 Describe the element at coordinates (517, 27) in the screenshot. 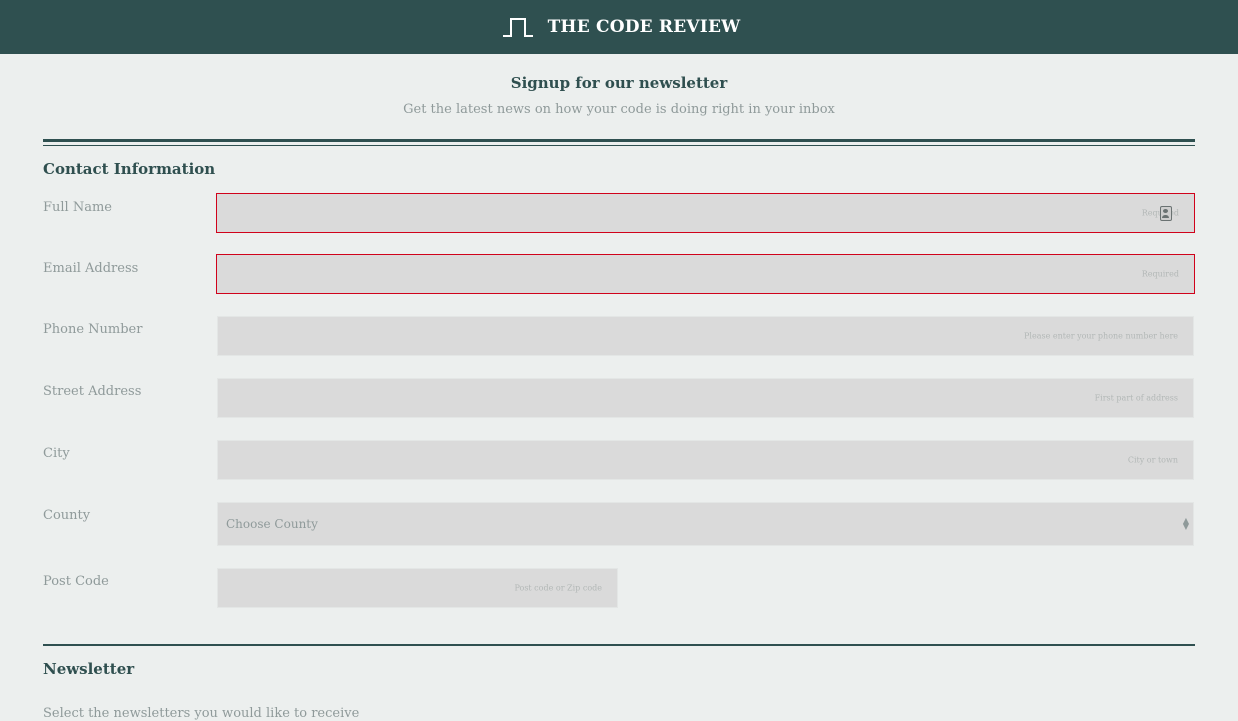

I see `pulse-wave-logo-icon` at that location.